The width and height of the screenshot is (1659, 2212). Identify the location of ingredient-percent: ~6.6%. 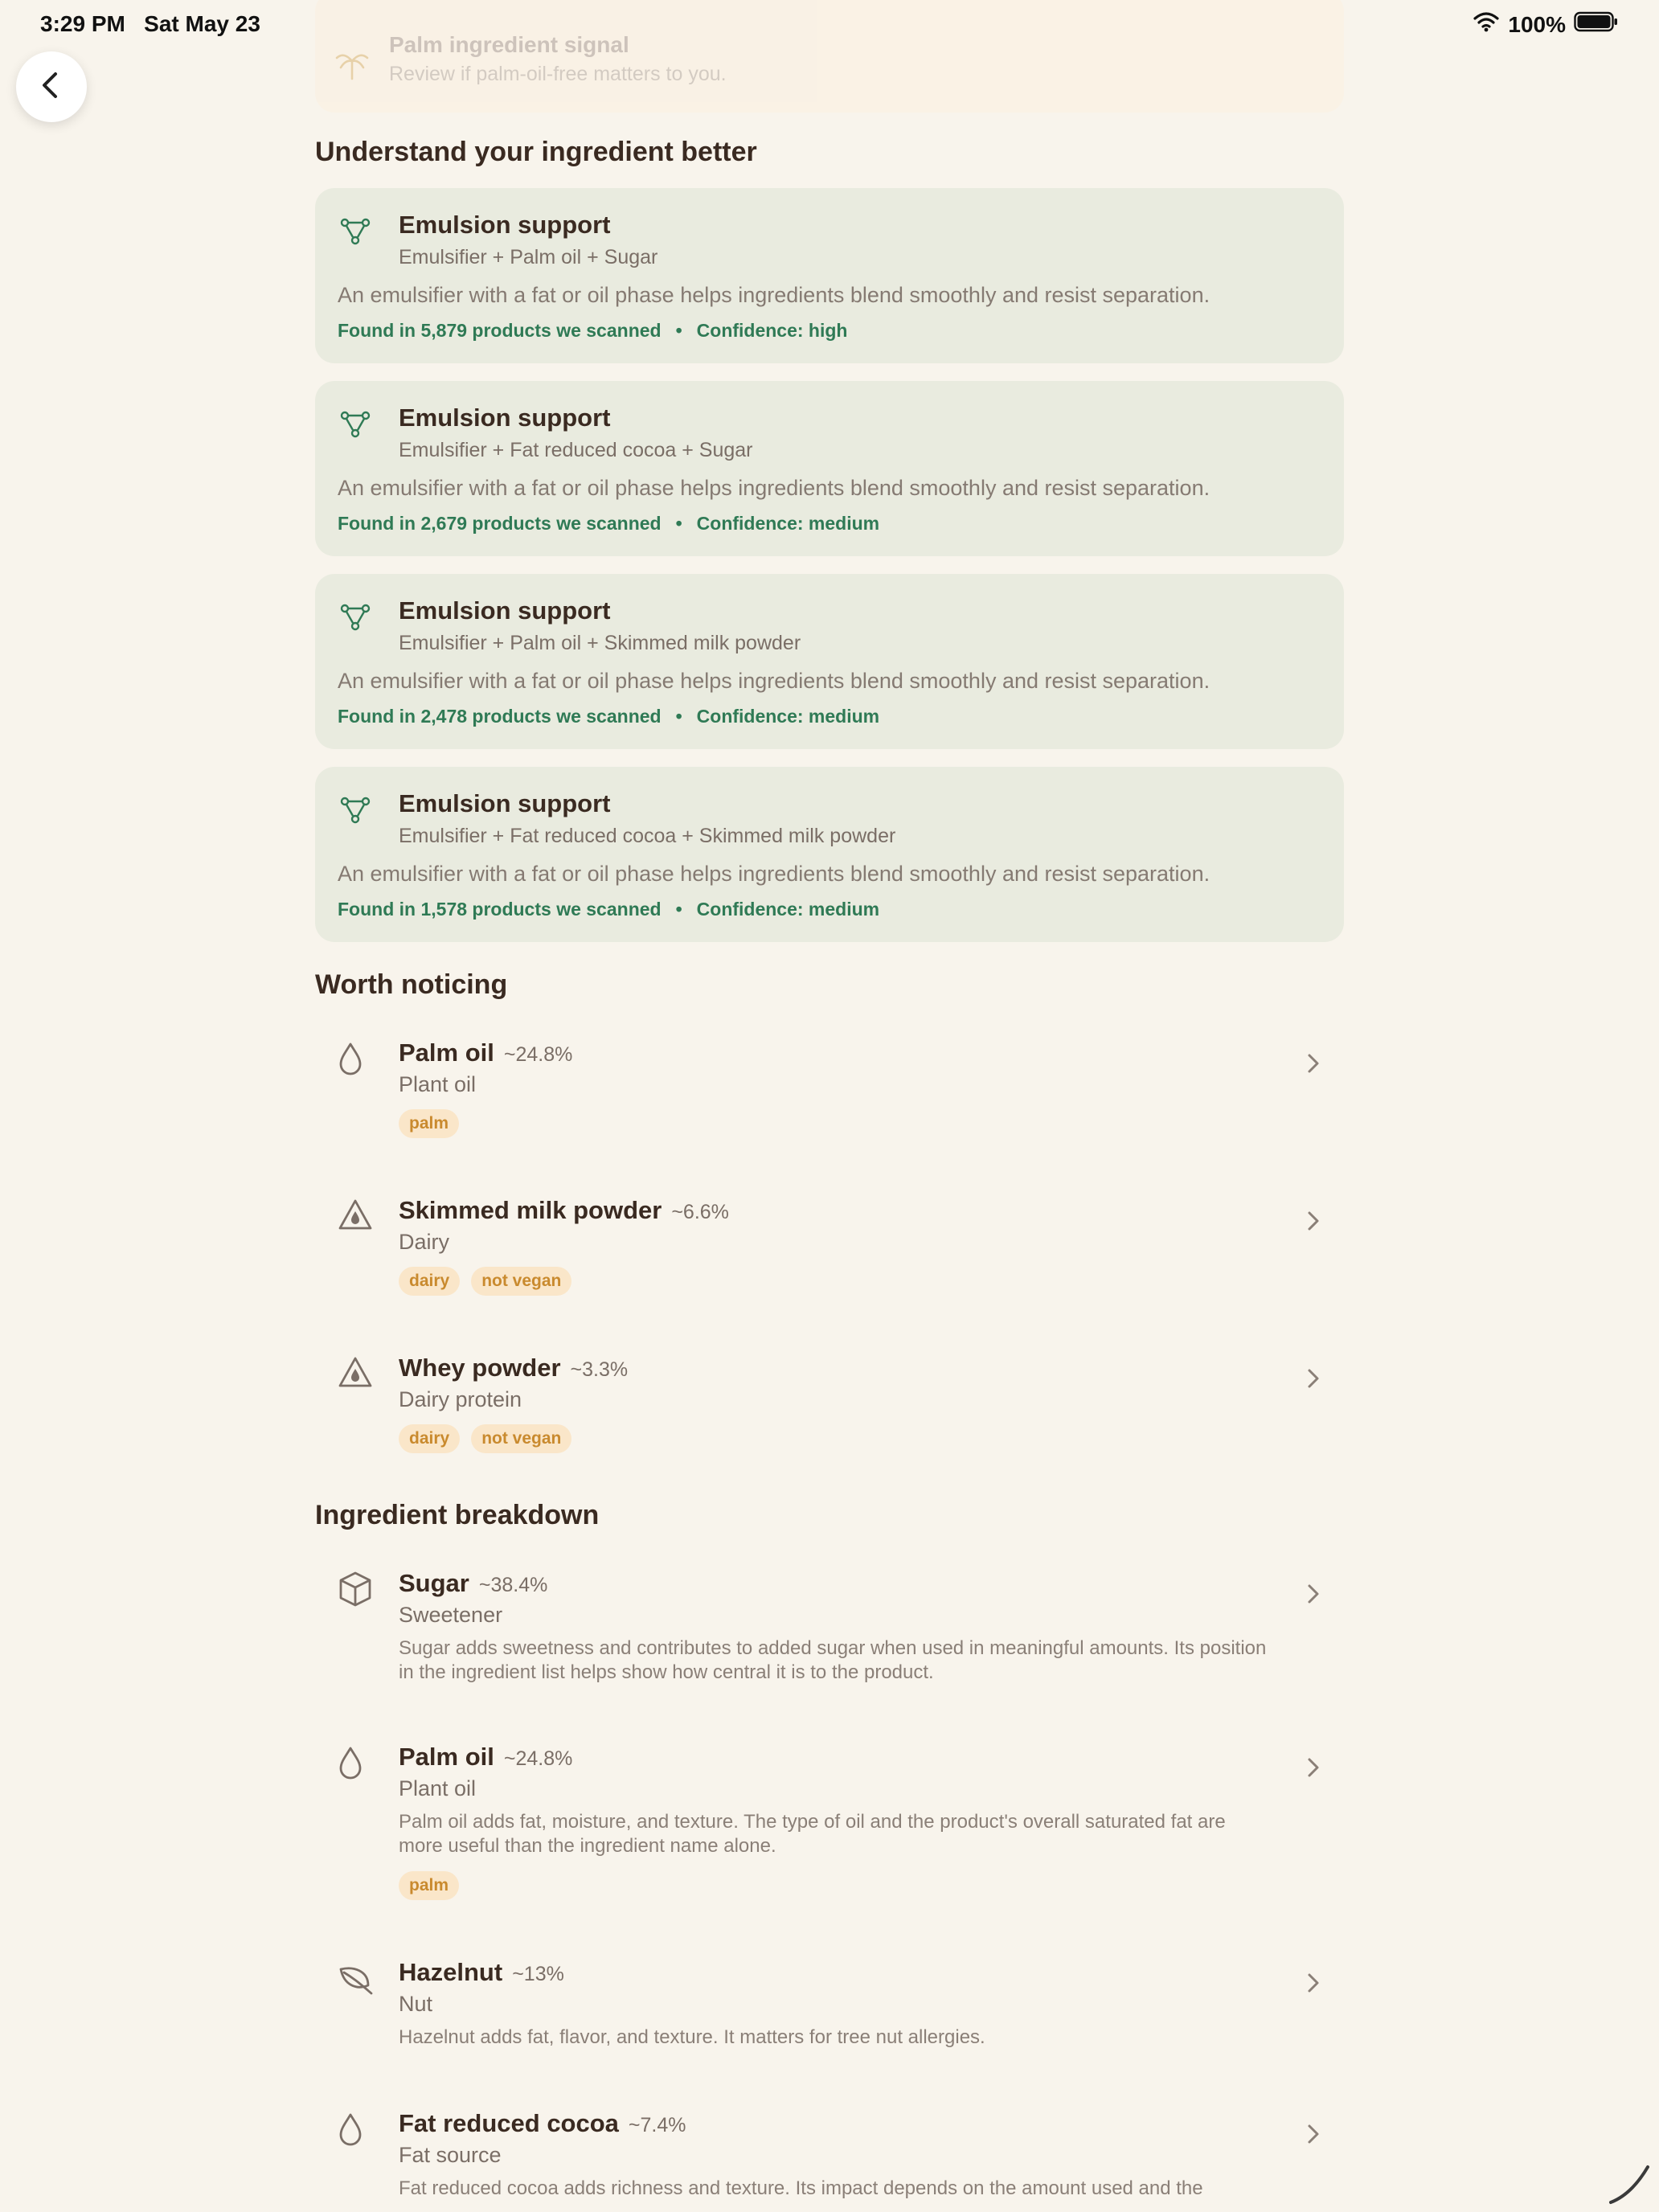
(700, 1212).